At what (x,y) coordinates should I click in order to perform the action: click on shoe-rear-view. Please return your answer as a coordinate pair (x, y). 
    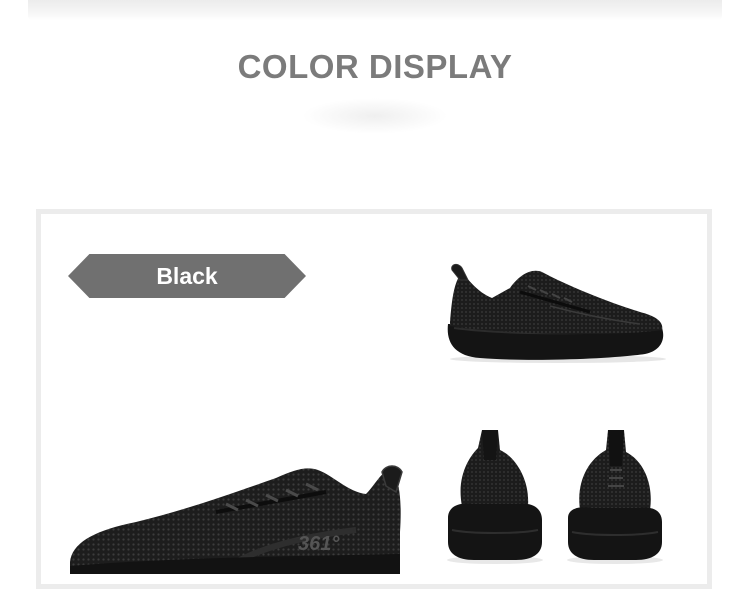
    Looking at the image, I should click on (495, 497).